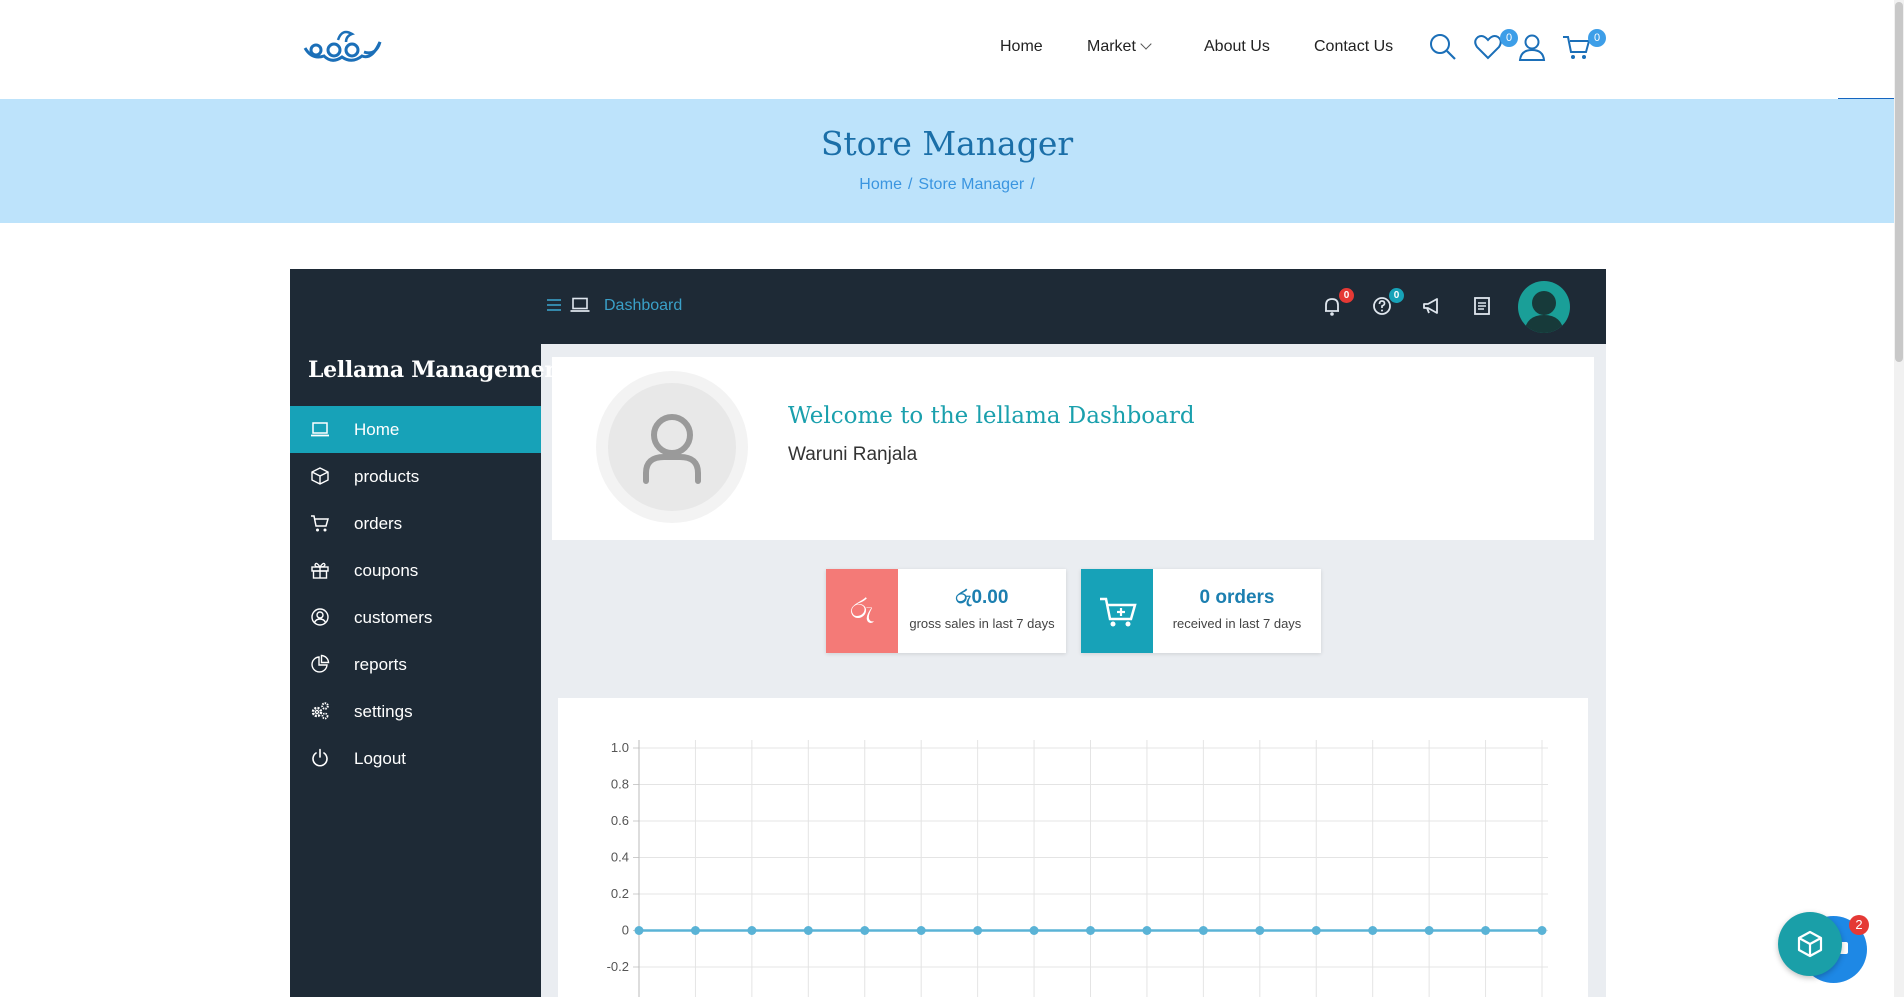  Describe the element at coordinates (620, 747) in the screenshot. I see `y-tick-label: 1.0` at that location.